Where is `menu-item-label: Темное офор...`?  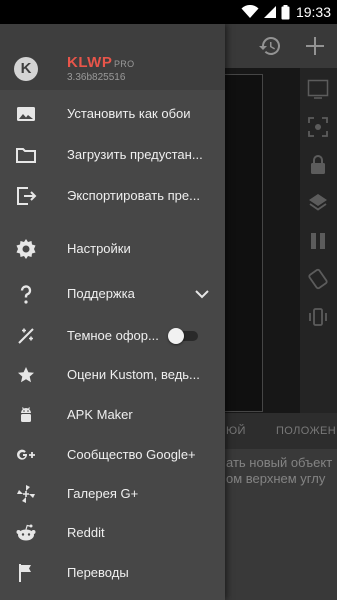
menu-item-label: Темное офор... is located at coordinates (113, 335).